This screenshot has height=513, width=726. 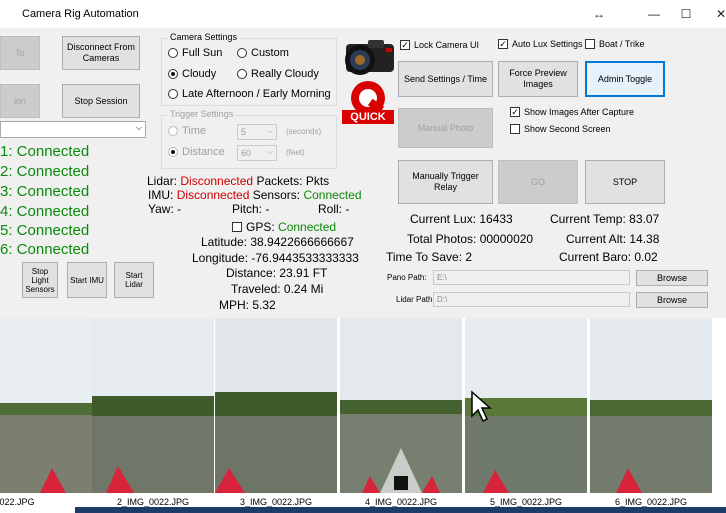 I want to click on gps-checkbox, so click(x=237, y=227).